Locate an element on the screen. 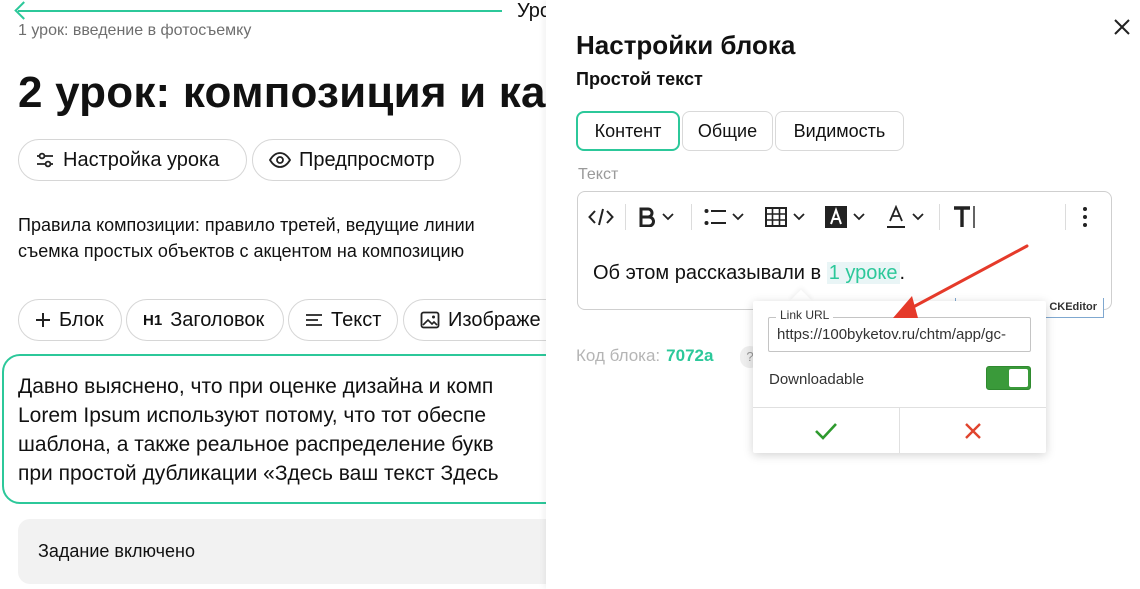 The width and height of the screenshot is (1140, 589). text-size-icon is located at coordinates (964, 217).